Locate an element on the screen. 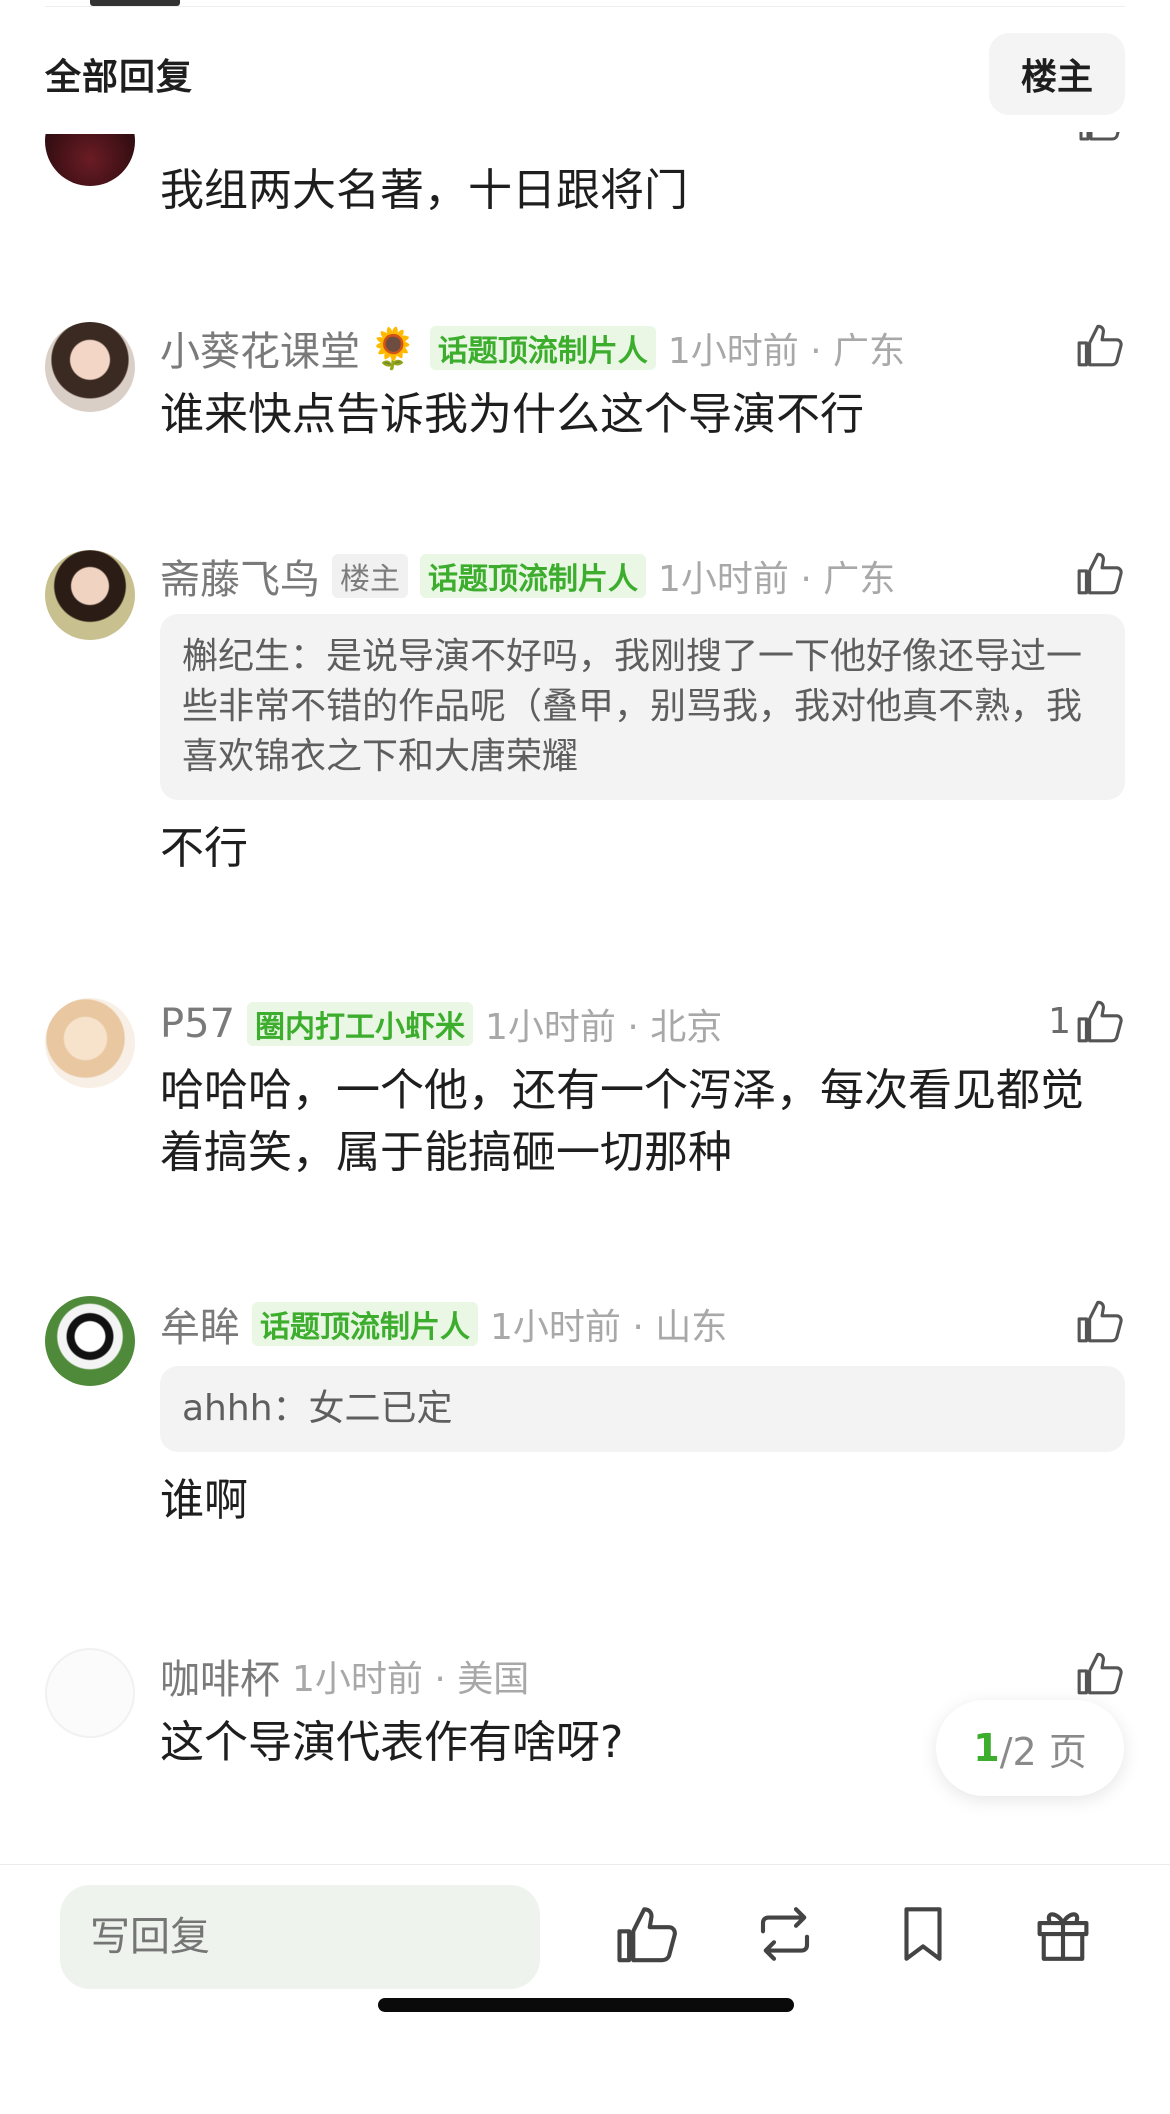 The image size is (1170, 2114). all-replies-title: 全部回复 is located at coordinates (119, 77).